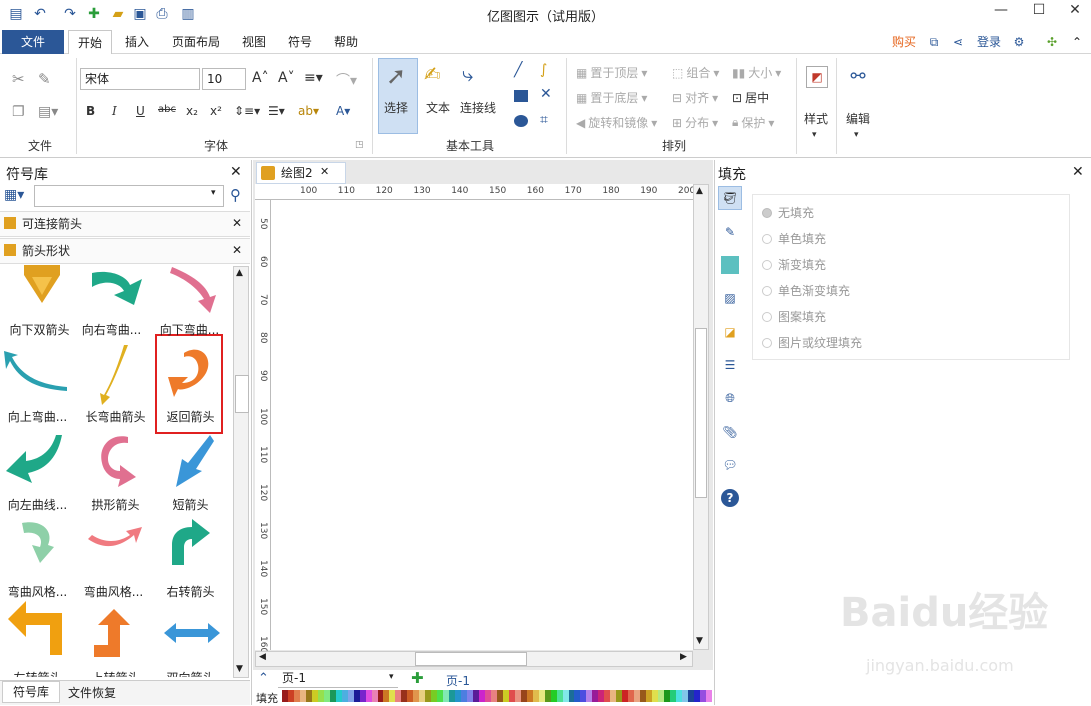  What do you see at coordinates (750, 97) in the screenshot?
I see `center-button: ⊡ 居中` at bounding box center [750, 97].